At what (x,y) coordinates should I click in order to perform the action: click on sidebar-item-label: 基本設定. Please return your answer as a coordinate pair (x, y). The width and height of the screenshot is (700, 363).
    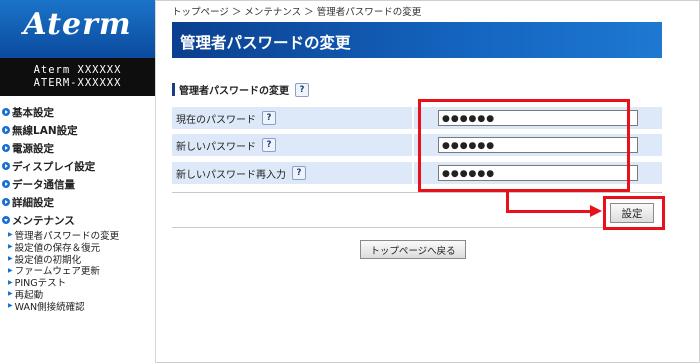
    Looking at the image, I should click on (33, 112).